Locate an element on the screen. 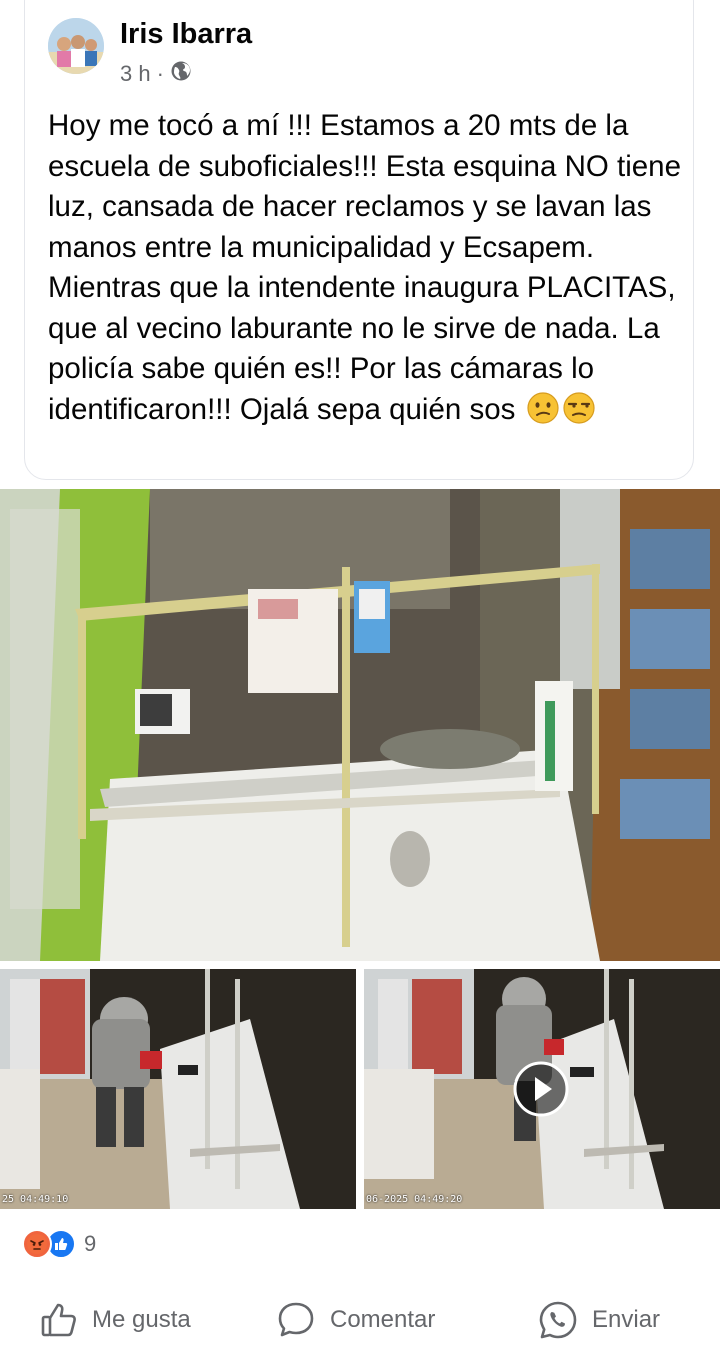 This screenshot has width=720, height=1372. thumbs-up-icon is located at coordinates (58, 1320).